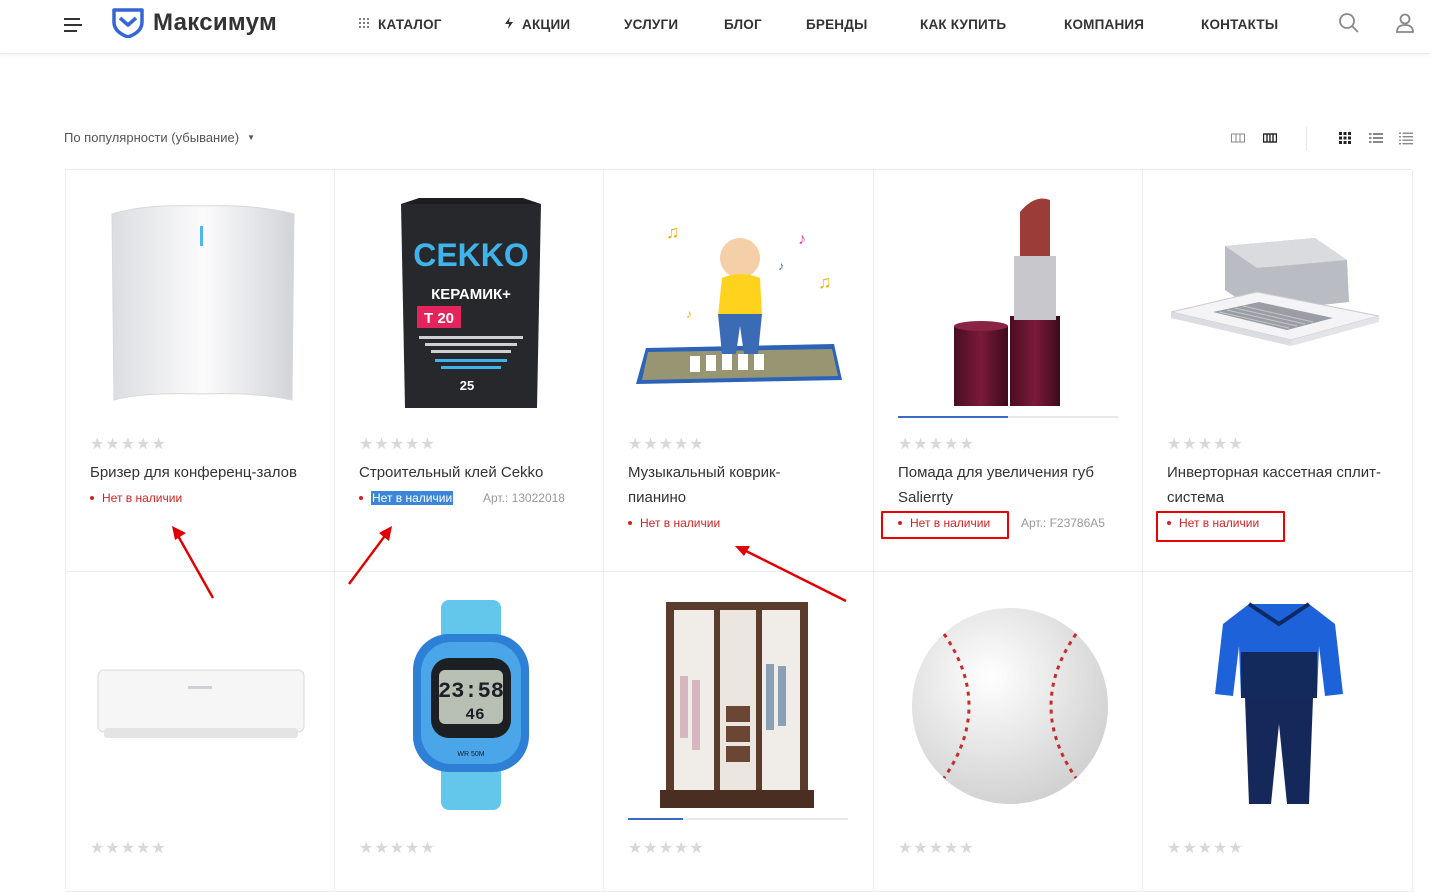 The width and height of the screenshot is (1430, 892). I want to click on user-profile-icon, so click(1405, 23).